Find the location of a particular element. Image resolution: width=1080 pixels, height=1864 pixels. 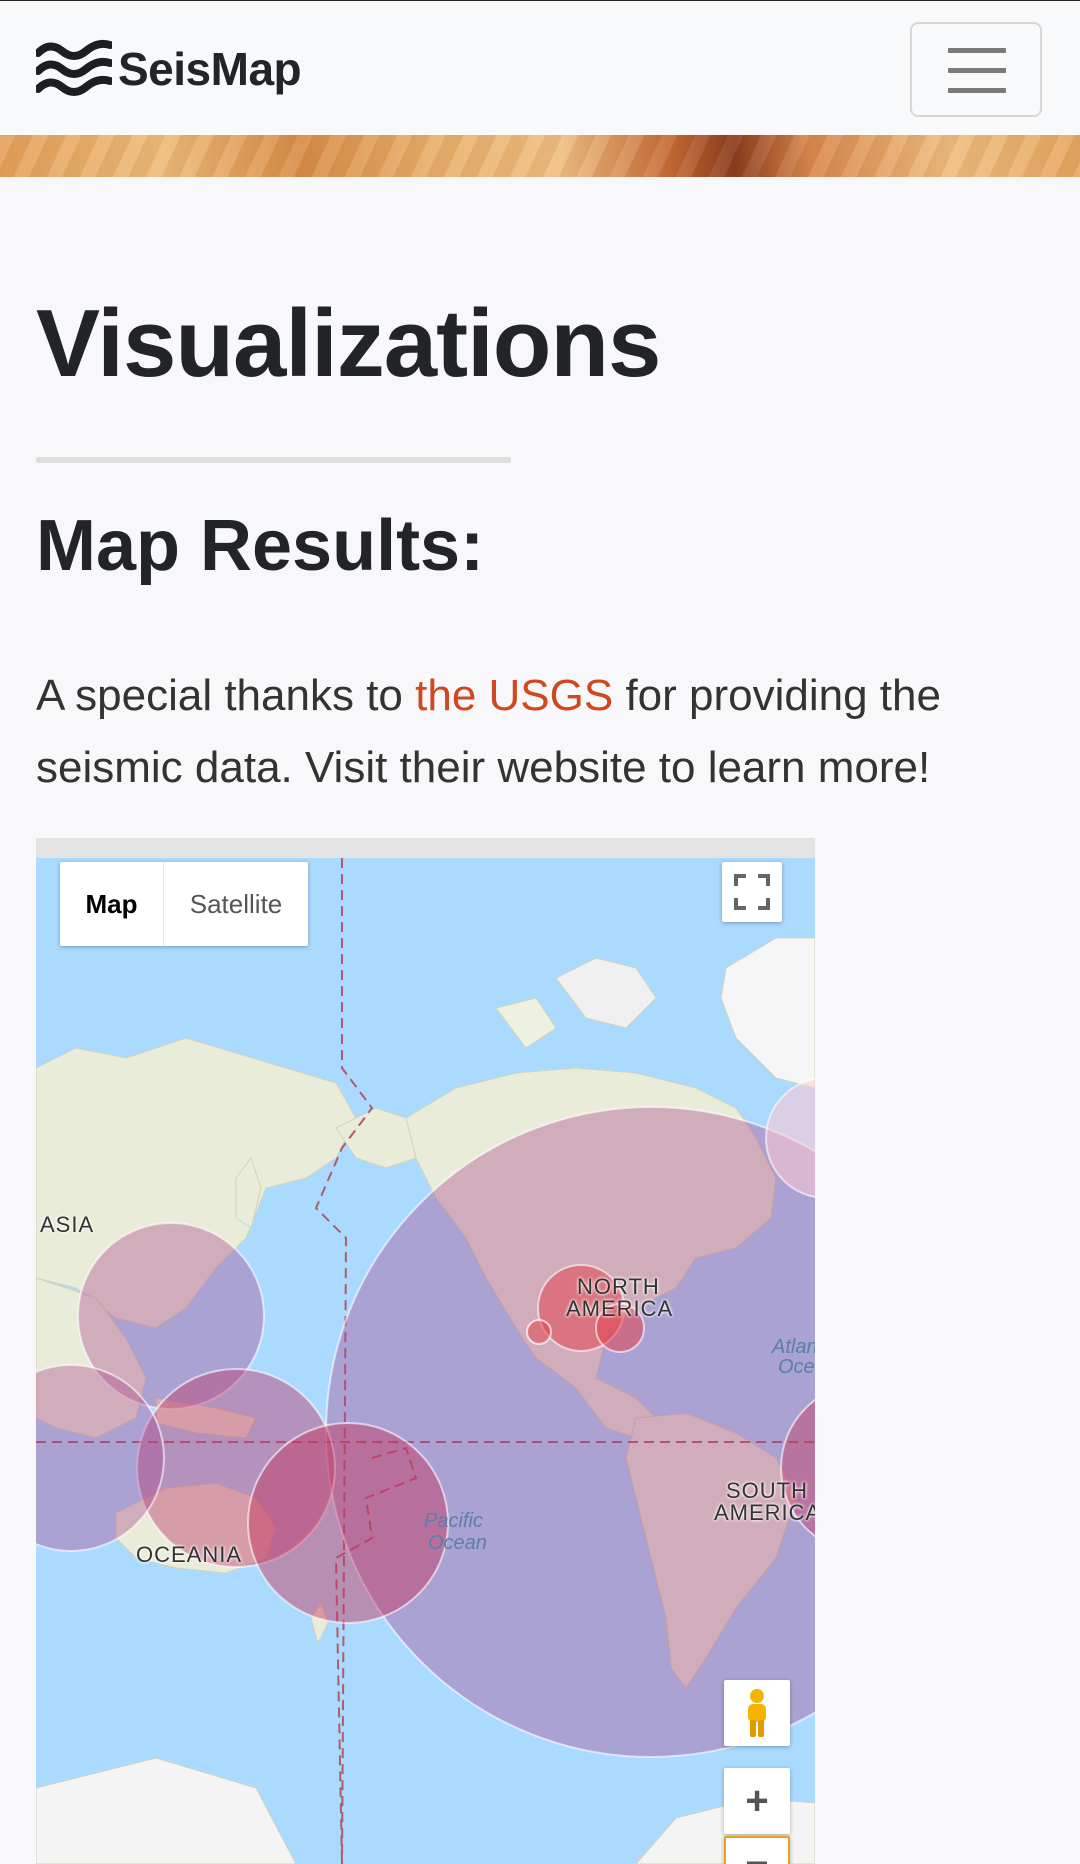

label-asia: ASIA is located at coordinates (67, 1224).